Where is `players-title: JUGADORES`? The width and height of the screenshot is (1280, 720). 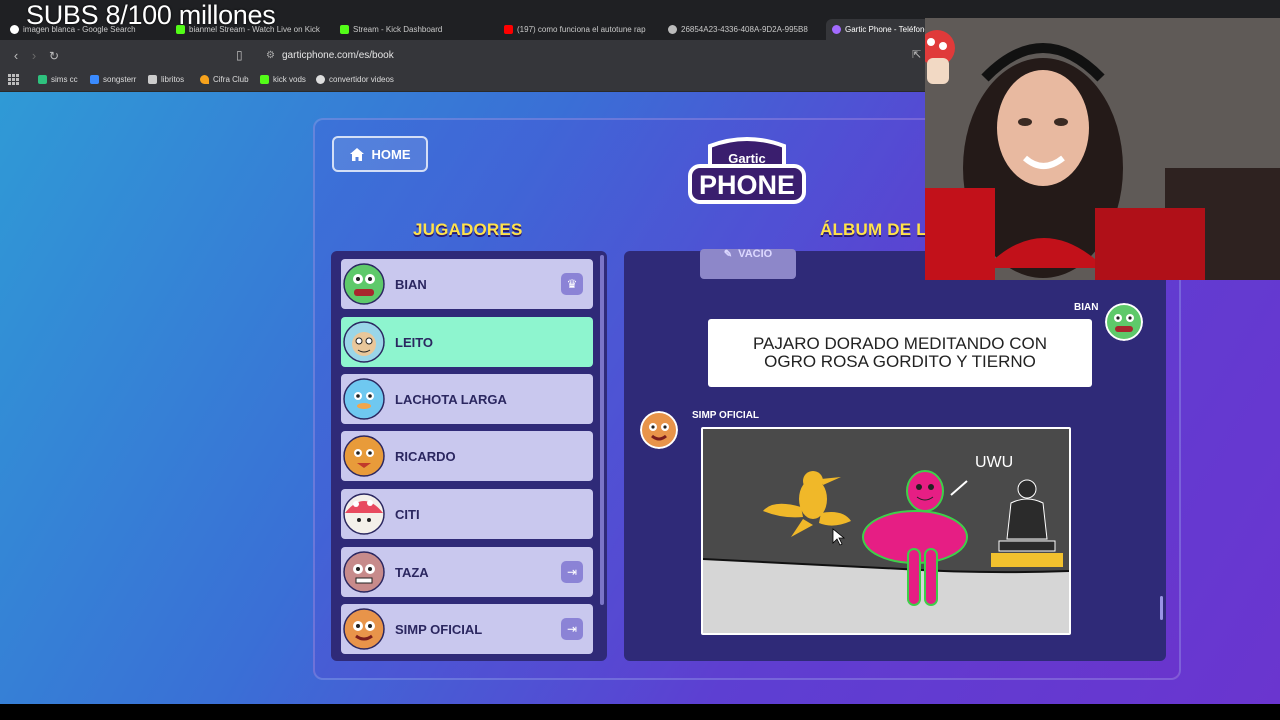 players-title: JUGADORES is located at coordinates (468, 229).